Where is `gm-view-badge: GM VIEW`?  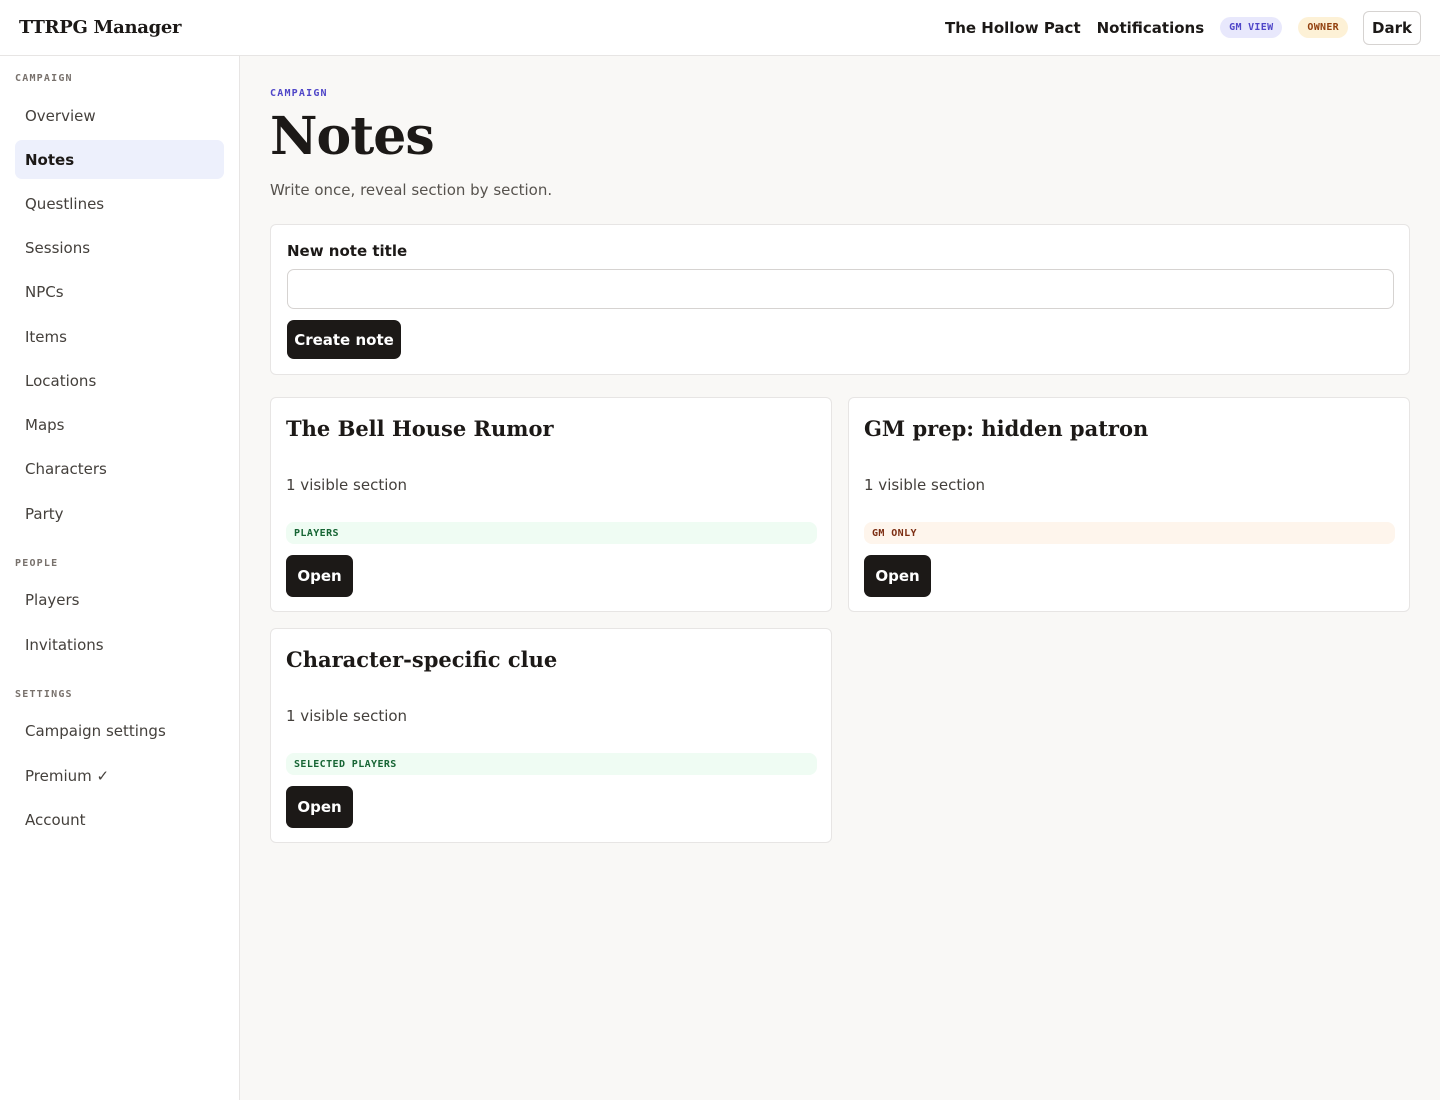
gm-view-badge: GM VIEW is located at coordinates (1251, 27).